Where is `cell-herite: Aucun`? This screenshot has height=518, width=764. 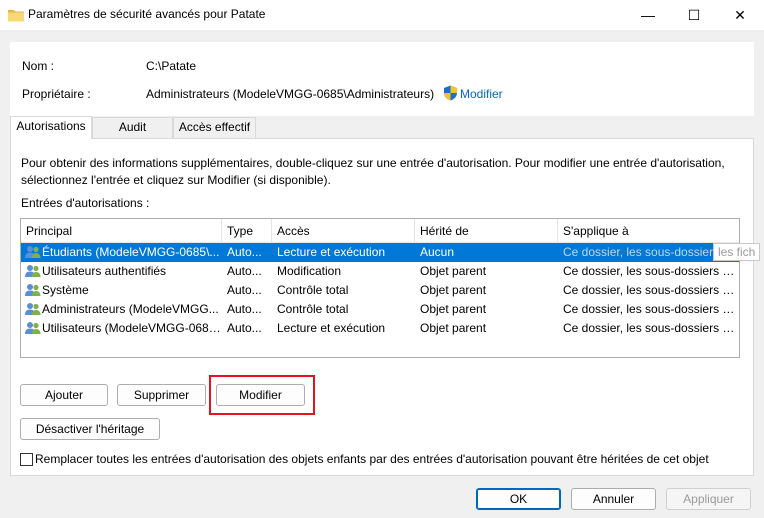
cell-herite: Aucun is located at coordinates (437, 252).